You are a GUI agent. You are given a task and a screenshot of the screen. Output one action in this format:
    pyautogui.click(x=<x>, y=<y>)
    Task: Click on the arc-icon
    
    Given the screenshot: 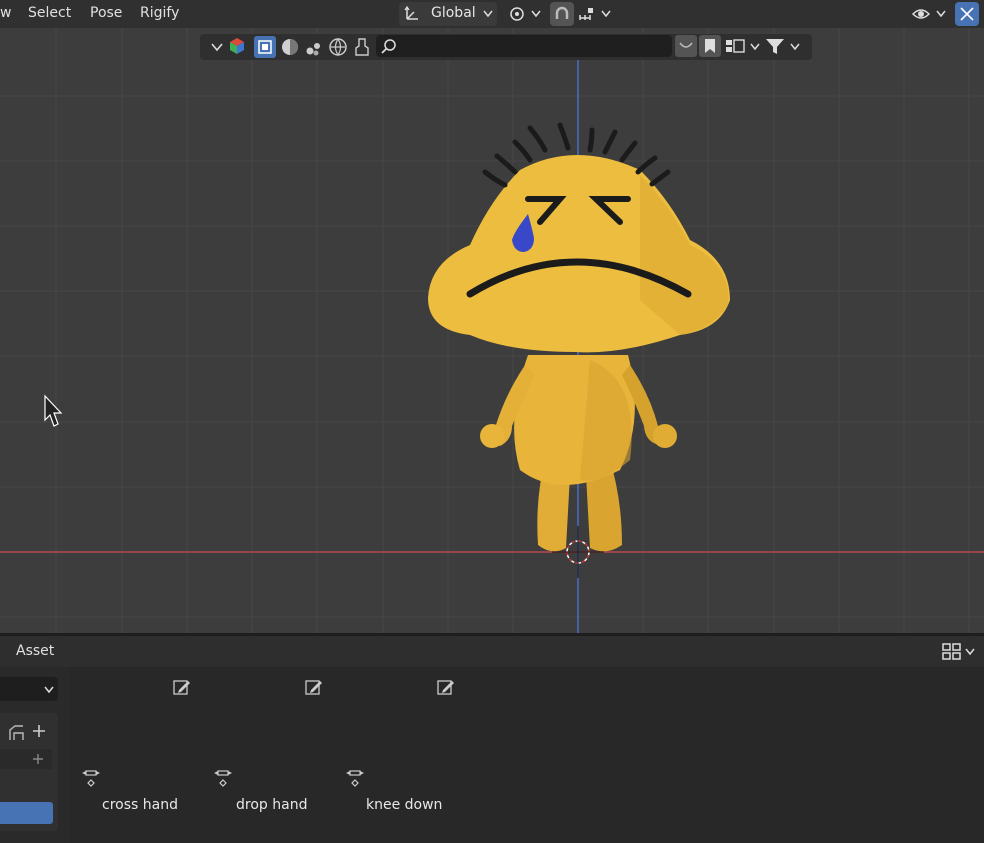 What is the action you would take?
    pyautogui.click(x=686, y=45)
    